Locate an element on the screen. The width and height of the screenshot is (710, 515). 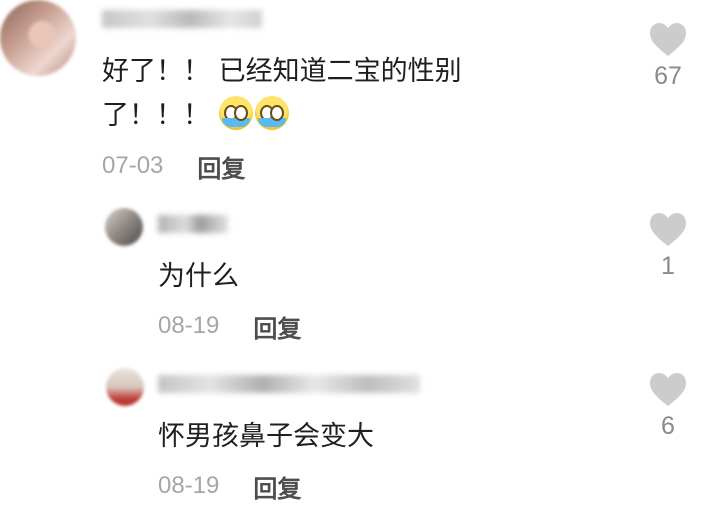
comment-text-line-2-text: 了！！！ is located at coordinates (156, 115).